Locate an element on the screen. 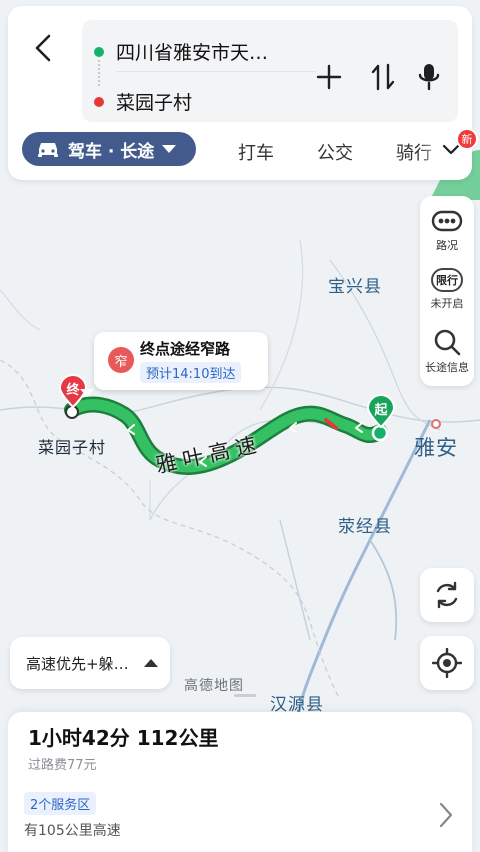  restriction-toggle: 限行 未开启 is located at coordinates (447, 289).